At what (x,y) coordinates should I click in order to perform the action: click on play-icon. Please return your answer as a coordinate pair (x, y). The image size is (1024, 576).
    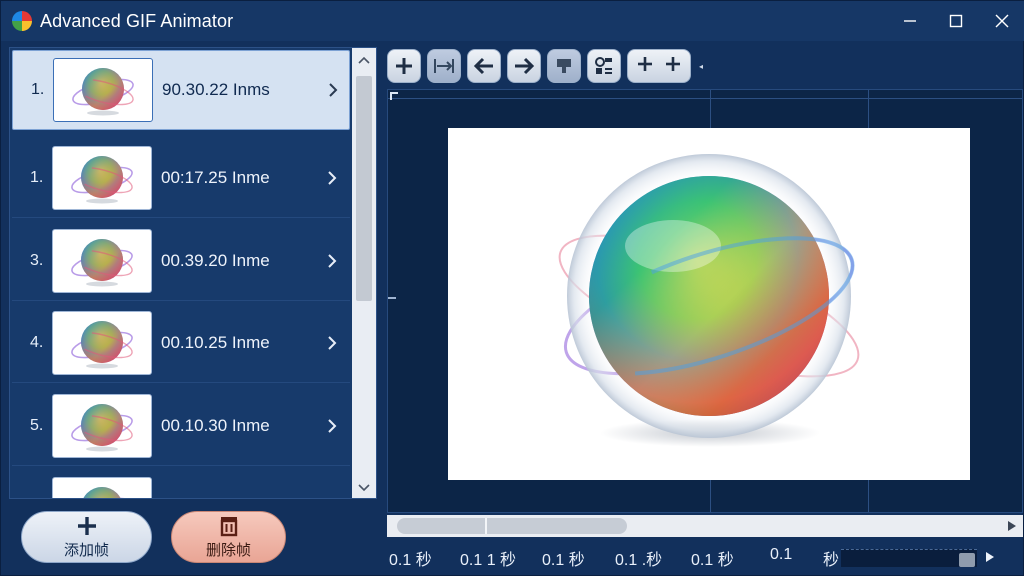
    Looking at the image, I should click on (990, 557).